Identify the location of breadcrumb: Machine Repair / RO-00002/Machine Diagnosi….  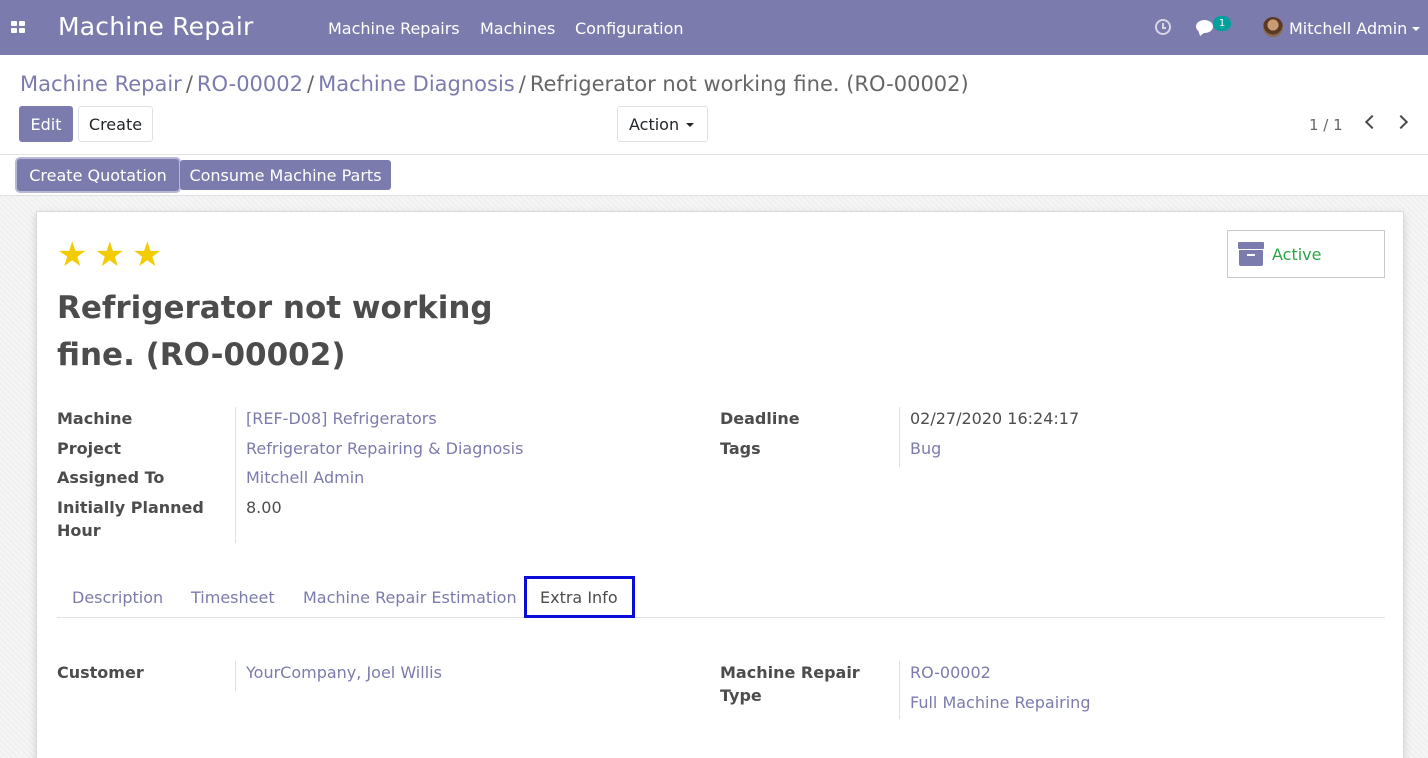
(494, 84).